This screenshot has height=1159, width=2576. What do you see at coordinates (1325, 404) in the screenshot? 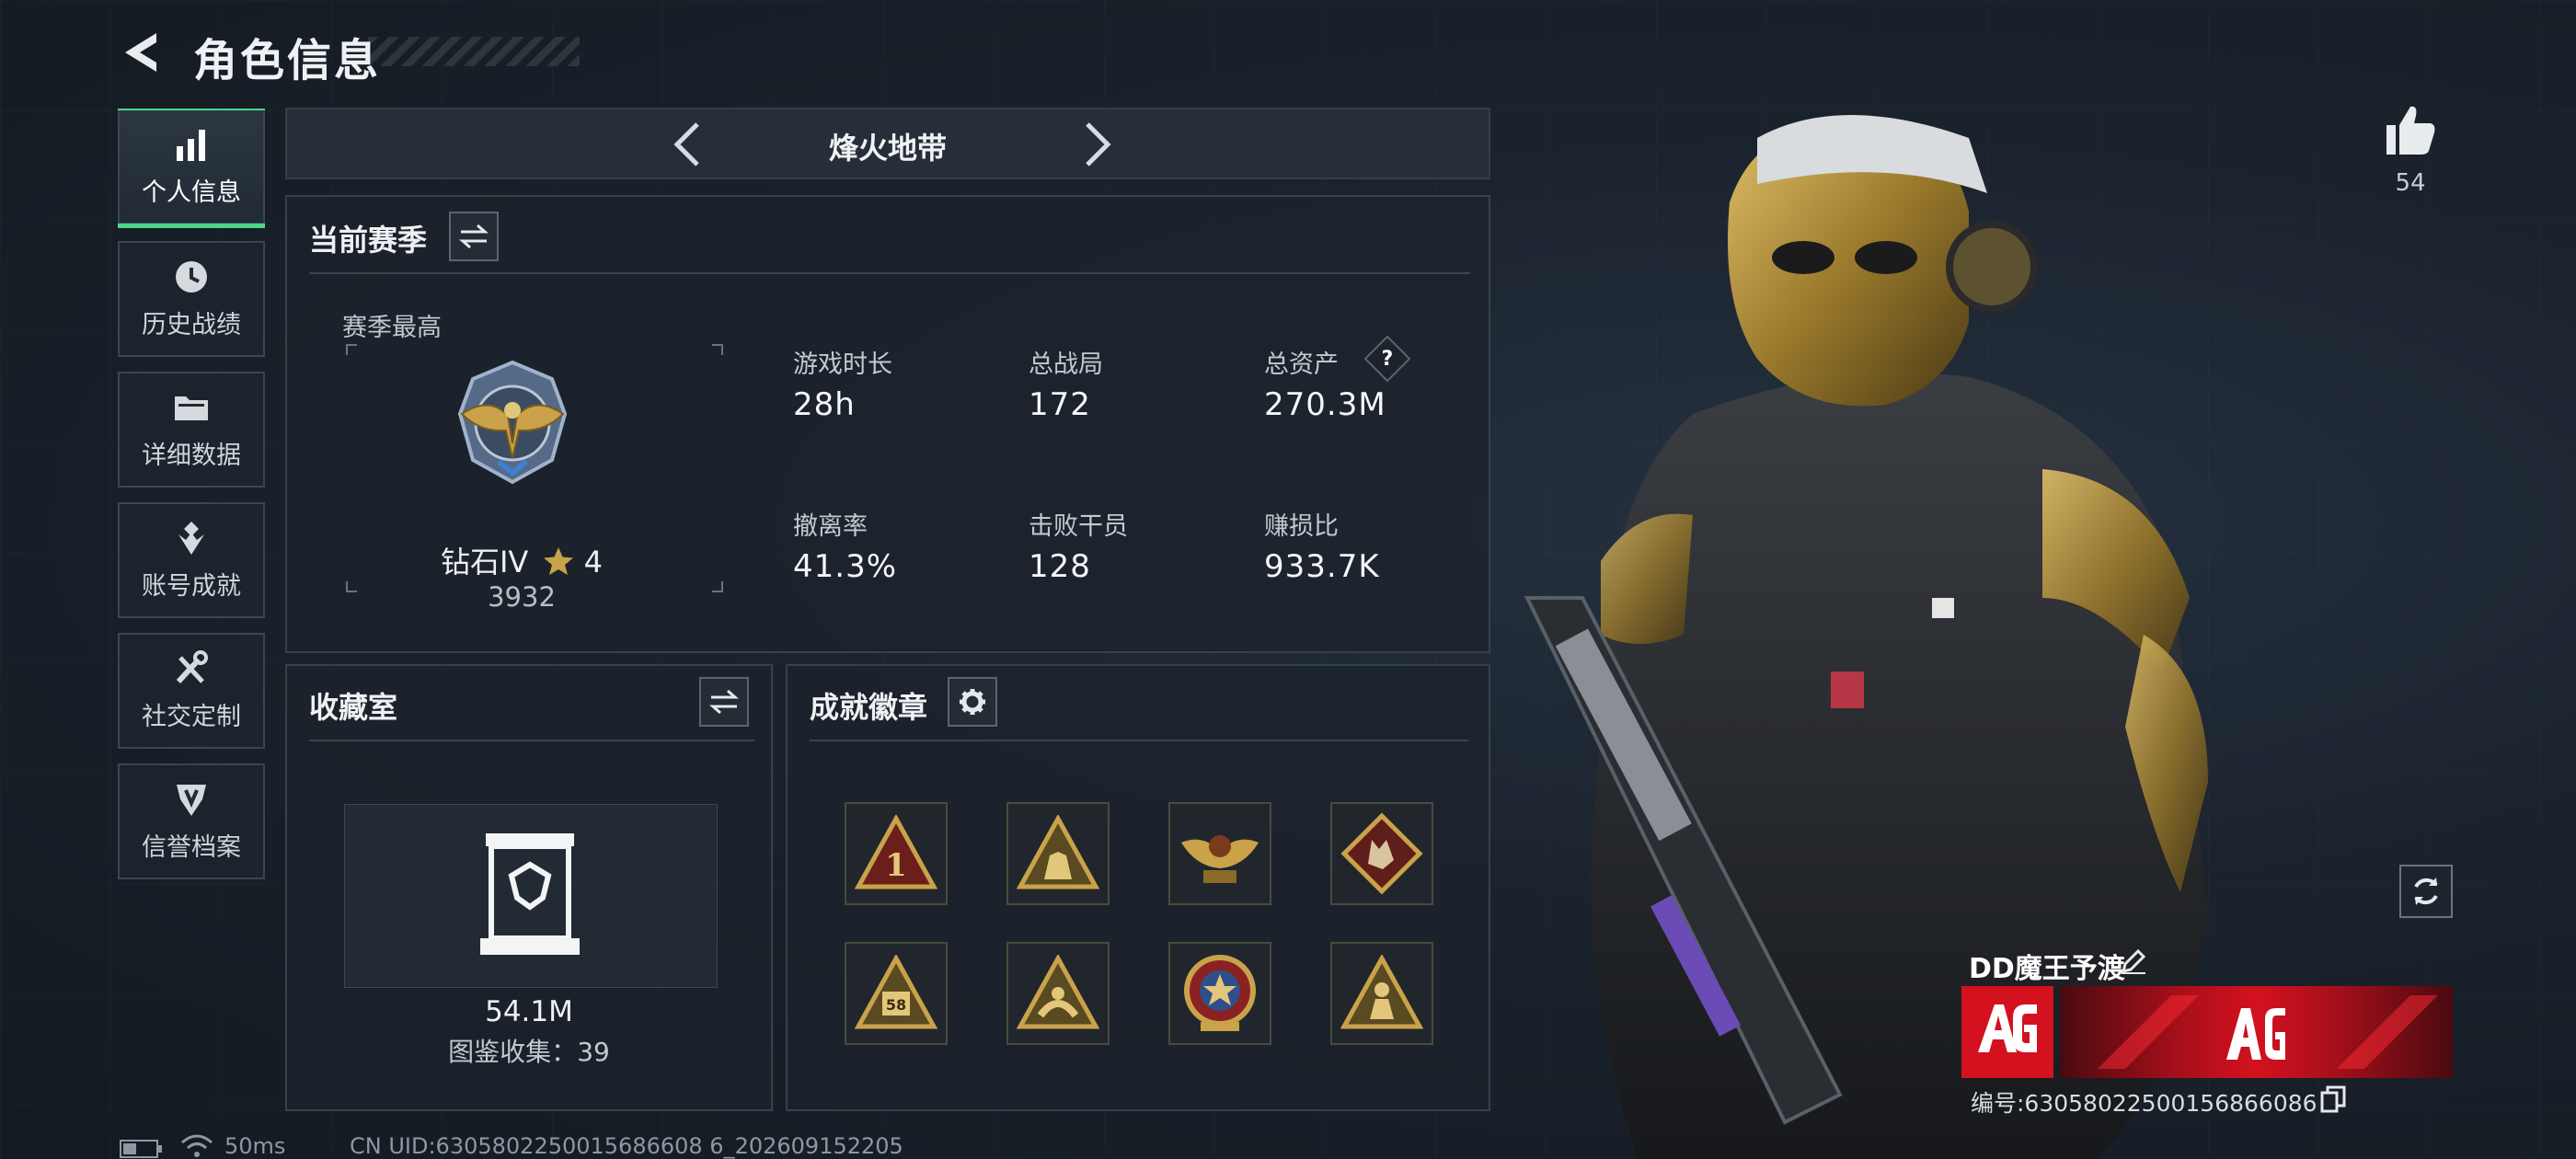
I see `stat-value-total-assets: 270.3M` at bounding box center [1325, 404].